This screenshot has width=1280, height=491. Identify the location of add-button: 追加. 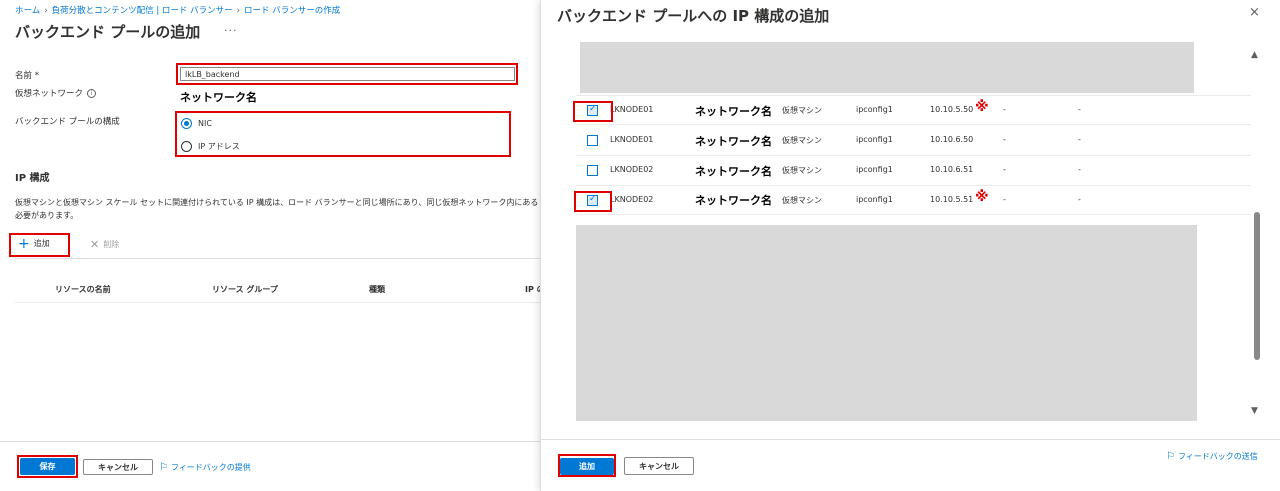
(587, 466).